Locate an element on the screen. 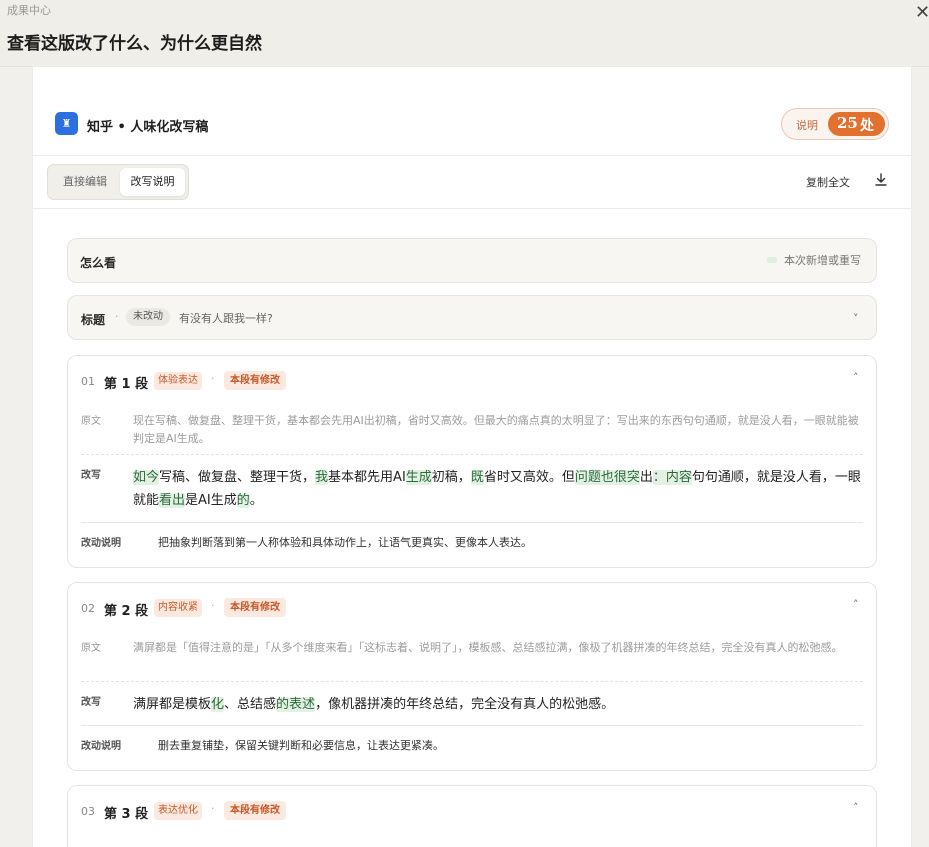 This screenshot has height=847, width=929. rewritten-segment: 我 is located at coordinates (322, 477).